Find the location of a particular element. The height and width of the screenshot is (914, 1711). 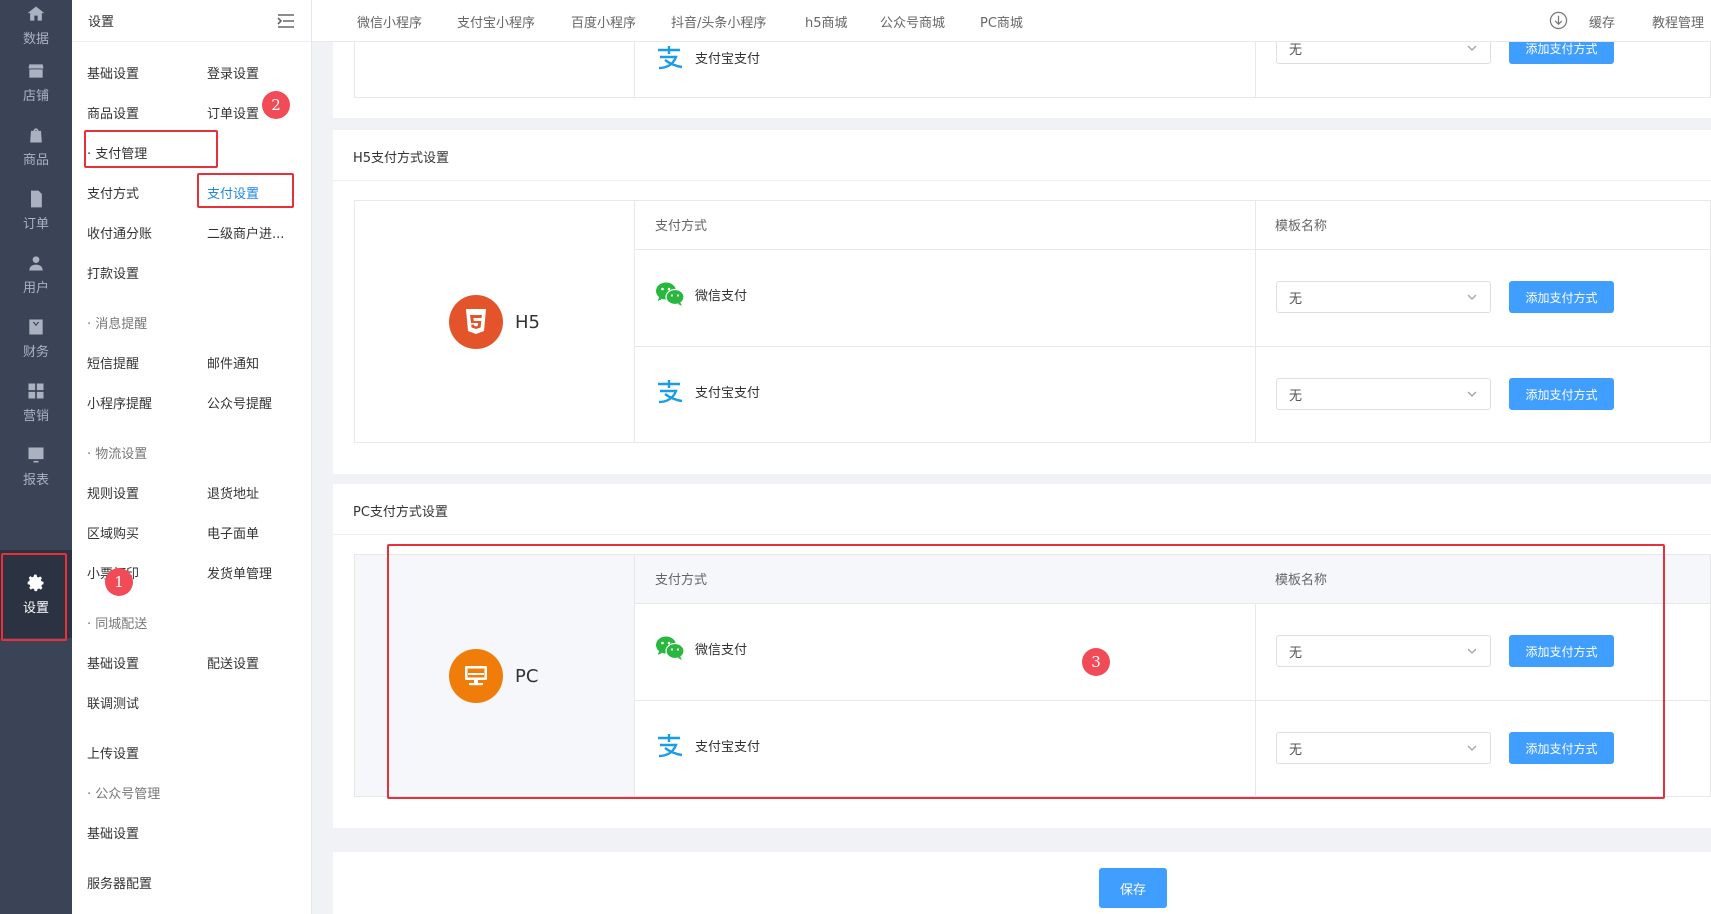

menu-login-settings: 登录设置 is located at coordinates (233, 72).